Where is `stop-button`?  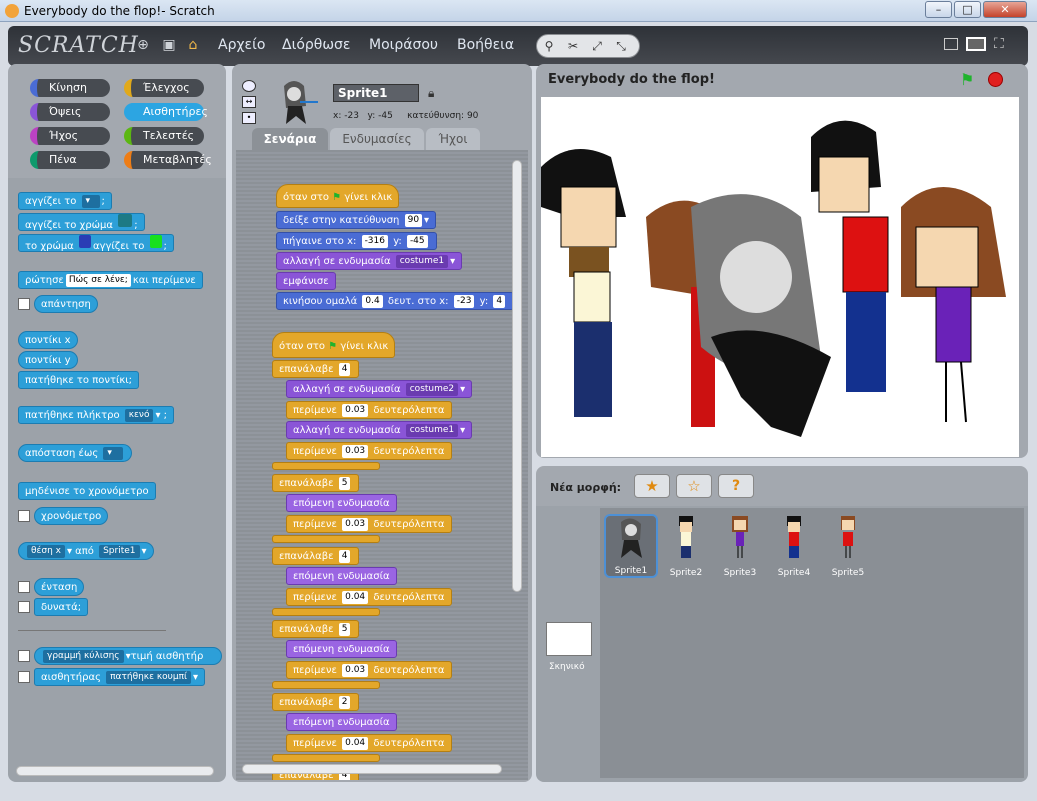 stop-button is located at coordinates (995, 79).